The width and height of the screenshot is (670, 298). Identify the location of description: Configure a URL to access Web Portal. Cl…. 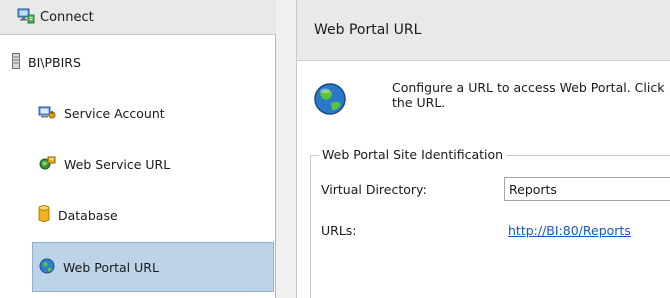
(531, 95).